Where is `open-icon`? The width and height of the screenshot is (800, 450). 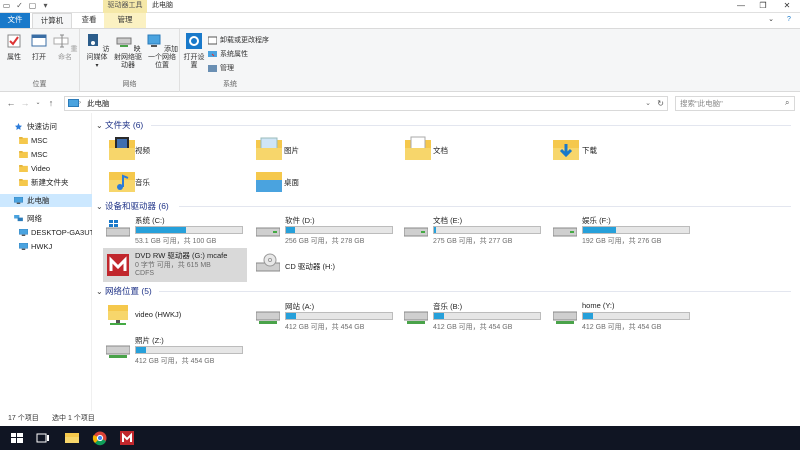 open-icon is located at coordinates (39, 40).